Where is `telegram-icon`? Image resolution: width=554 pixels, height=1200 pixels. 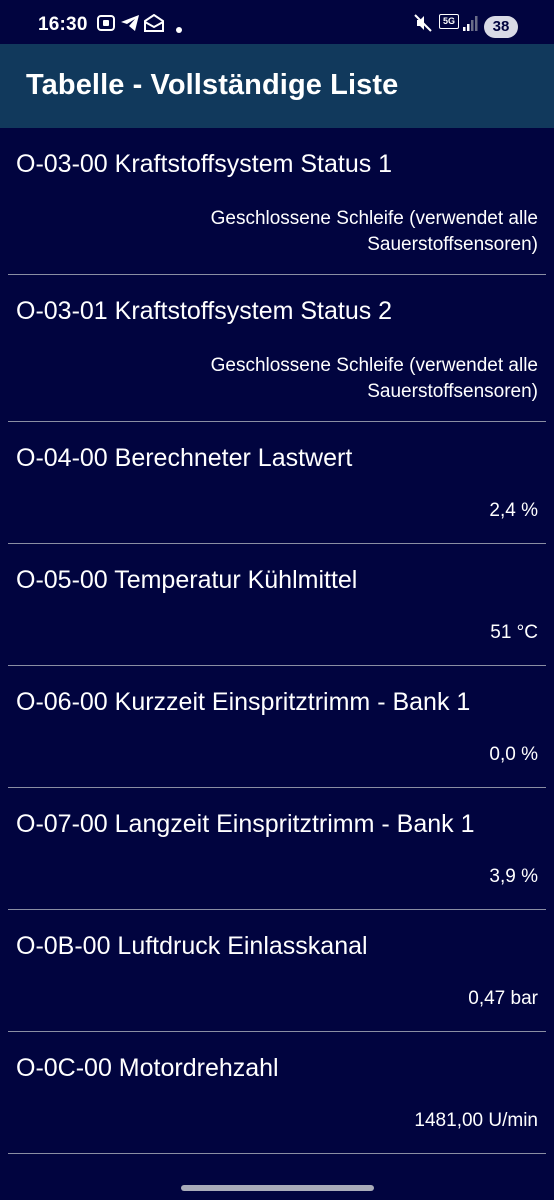 telegram-icon is located at coordinates (130, 23).